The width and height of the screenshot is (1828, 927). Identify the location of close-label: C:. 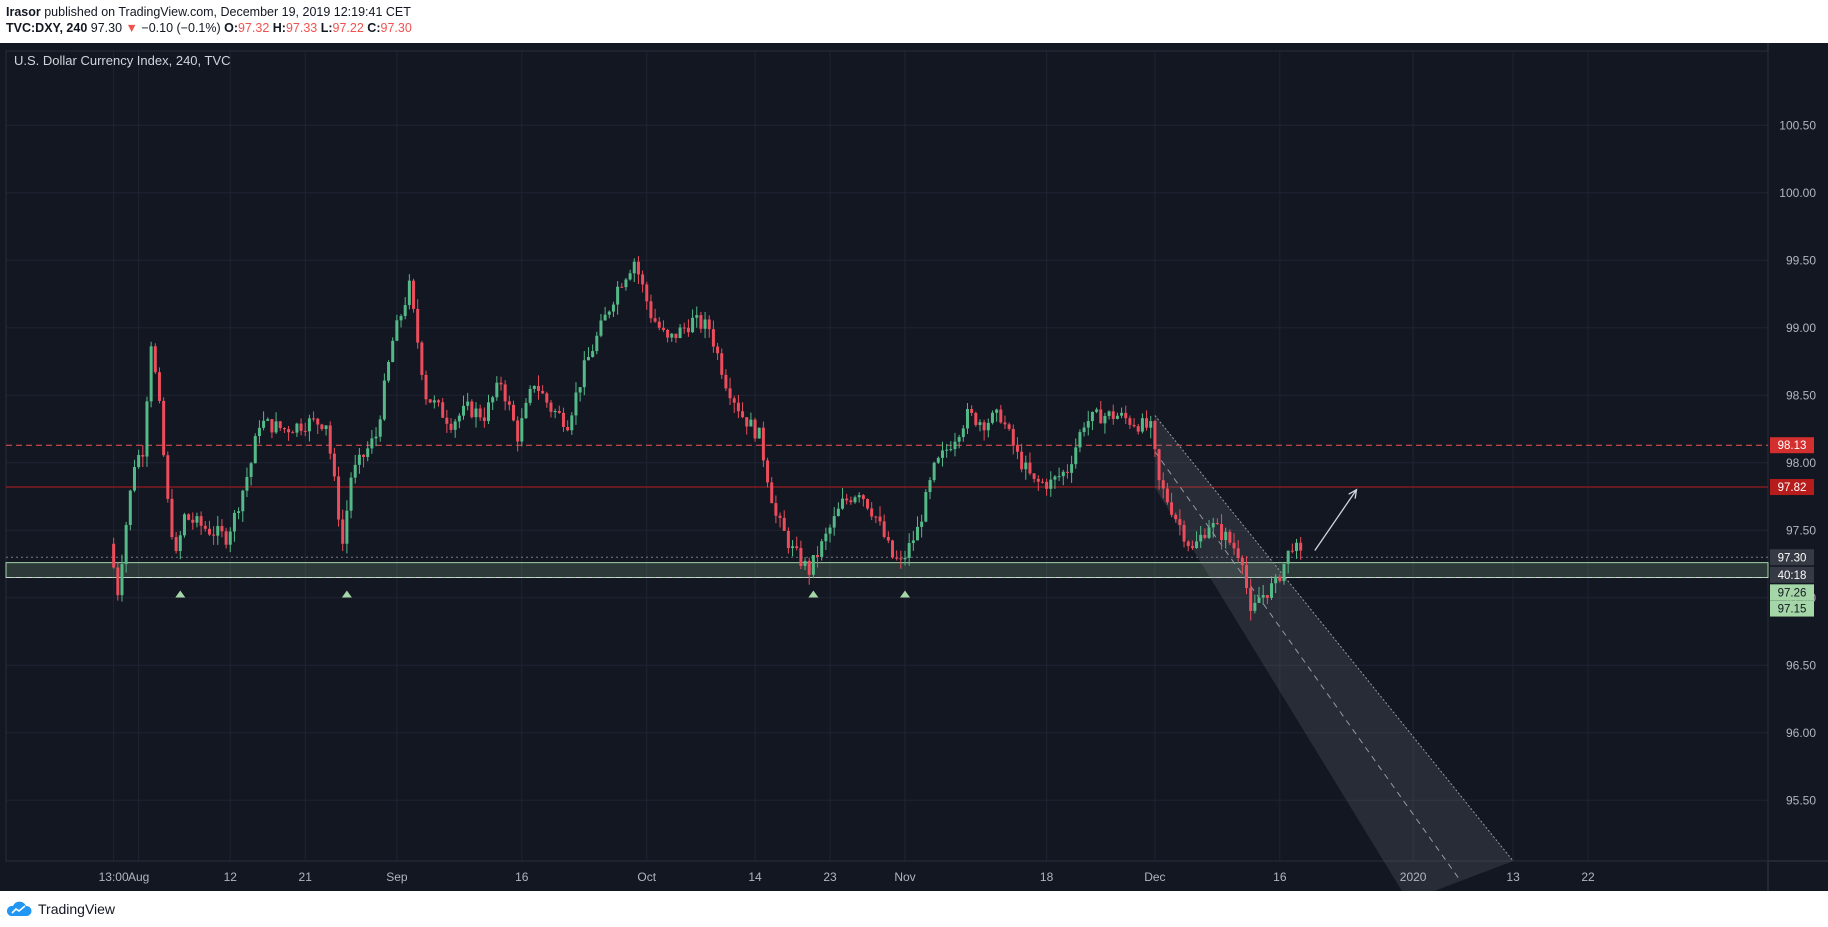
(374, 28).